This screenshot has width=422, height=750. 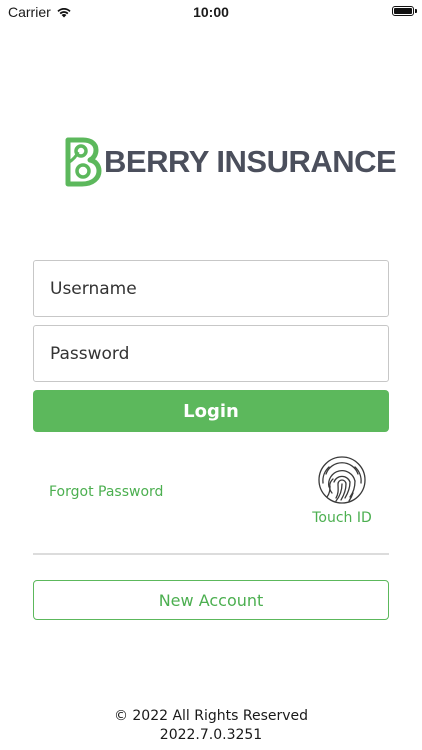 What do you see at coordinates (250, 161) in the screenshot?
I see `brand-name: BERRY INSURANCE` at bounding box center [250, 161].